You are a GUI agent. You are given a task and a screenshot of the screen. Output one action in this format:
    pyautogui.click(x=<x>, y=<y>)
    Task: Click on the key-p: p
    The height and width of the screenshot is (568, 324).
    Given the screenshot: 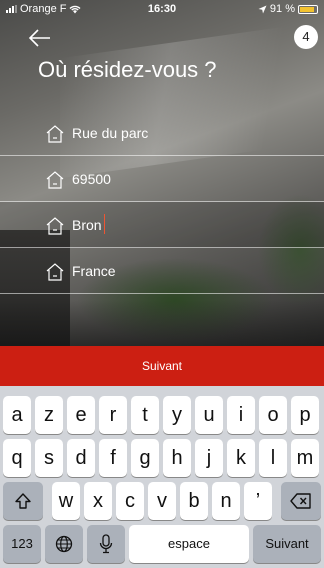 What is the action you would take?
    pyautogui.click(x=305, y=415)
    